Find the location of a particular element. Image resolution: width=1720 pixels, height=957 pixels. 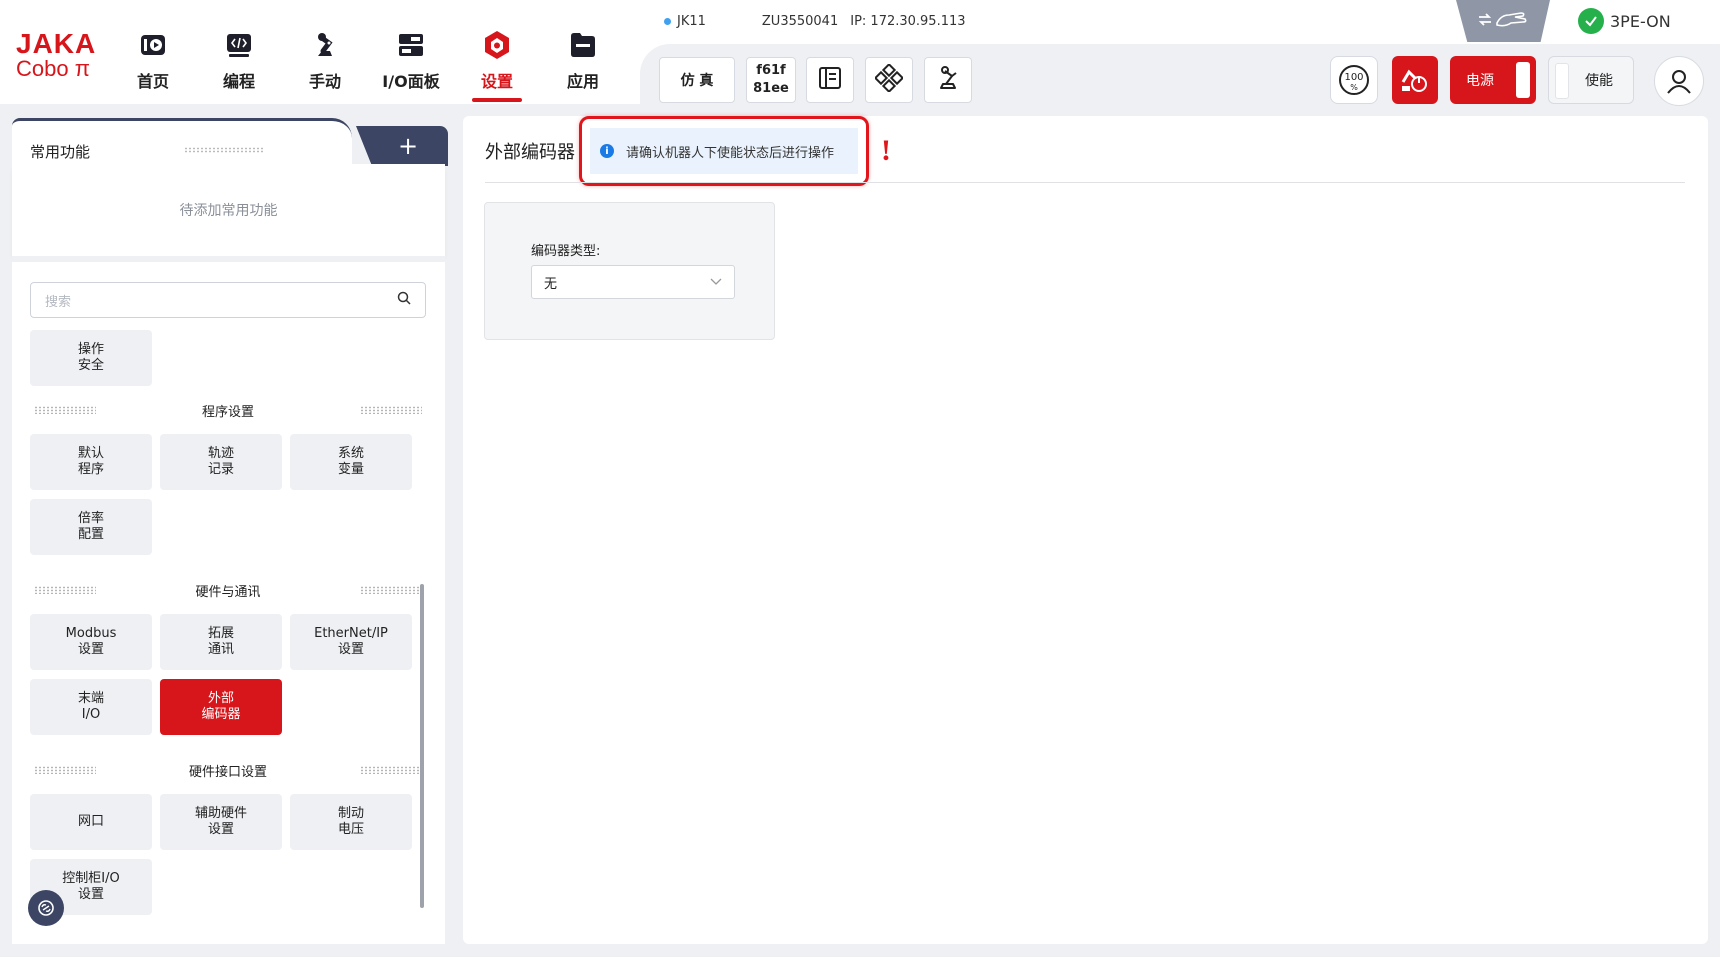

section-hardware-interface: 硬件接口设置 is located at coordinates (228, 770).